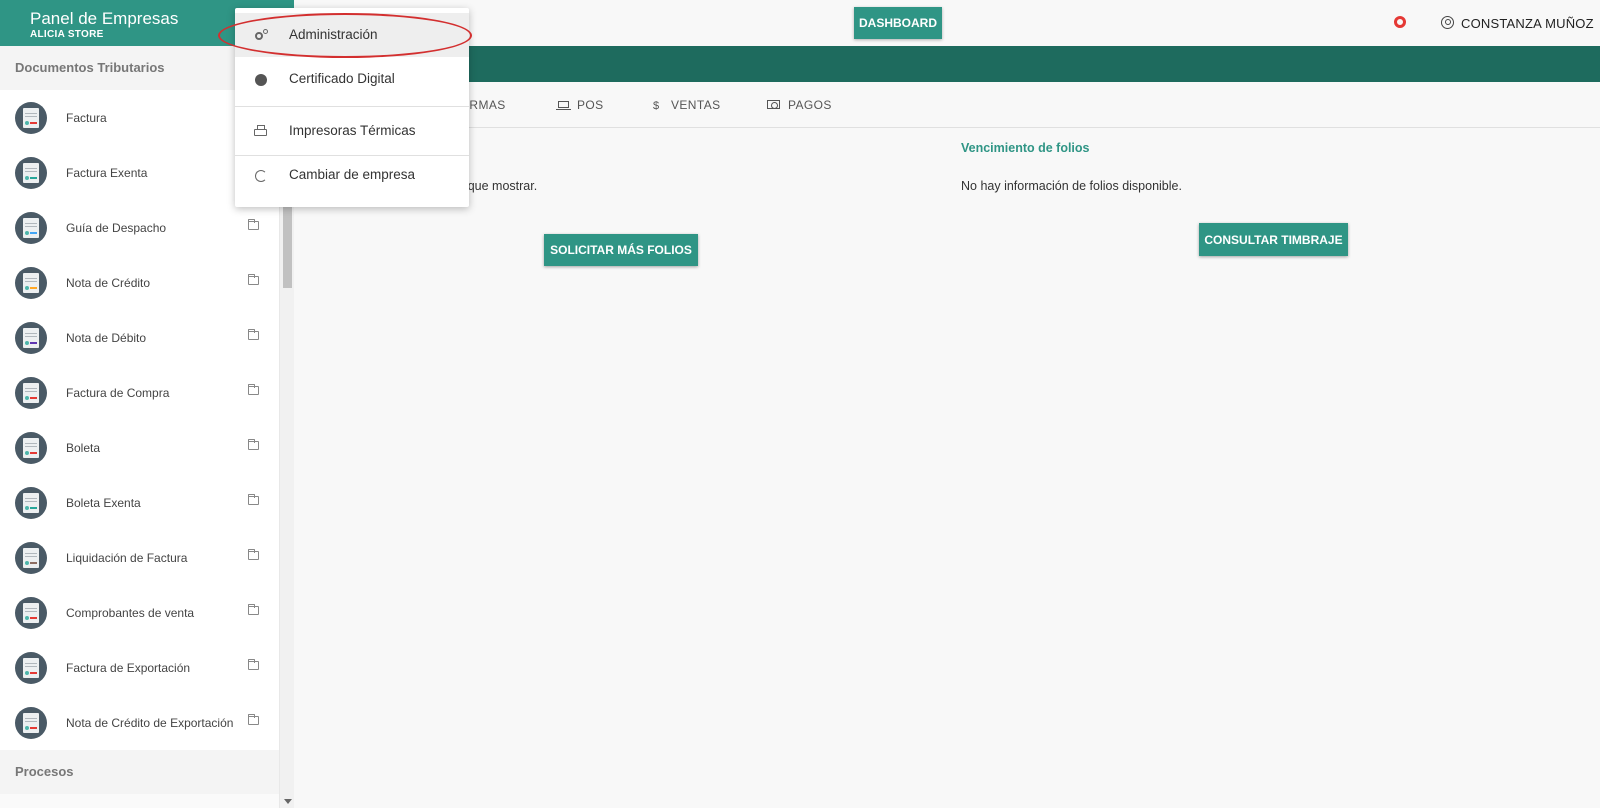 The width and height of the screenshot is (1600, 808). I want to click on sidebar-item-document: Liquidación de Factura, so click(139, 557).